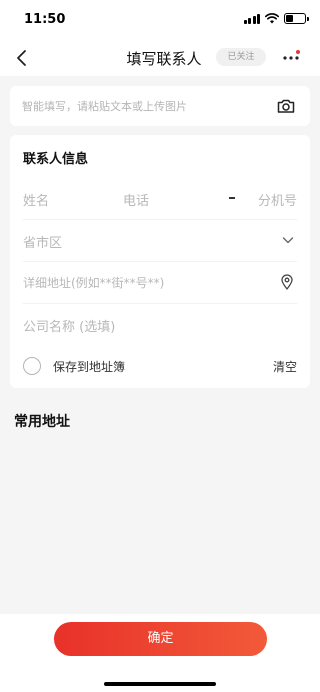 This screenshot has width=320, height=692. What do you see at coordinates (160, 684) in the screenshot?
I see `home-indicator` at bounding box center [160, 684].